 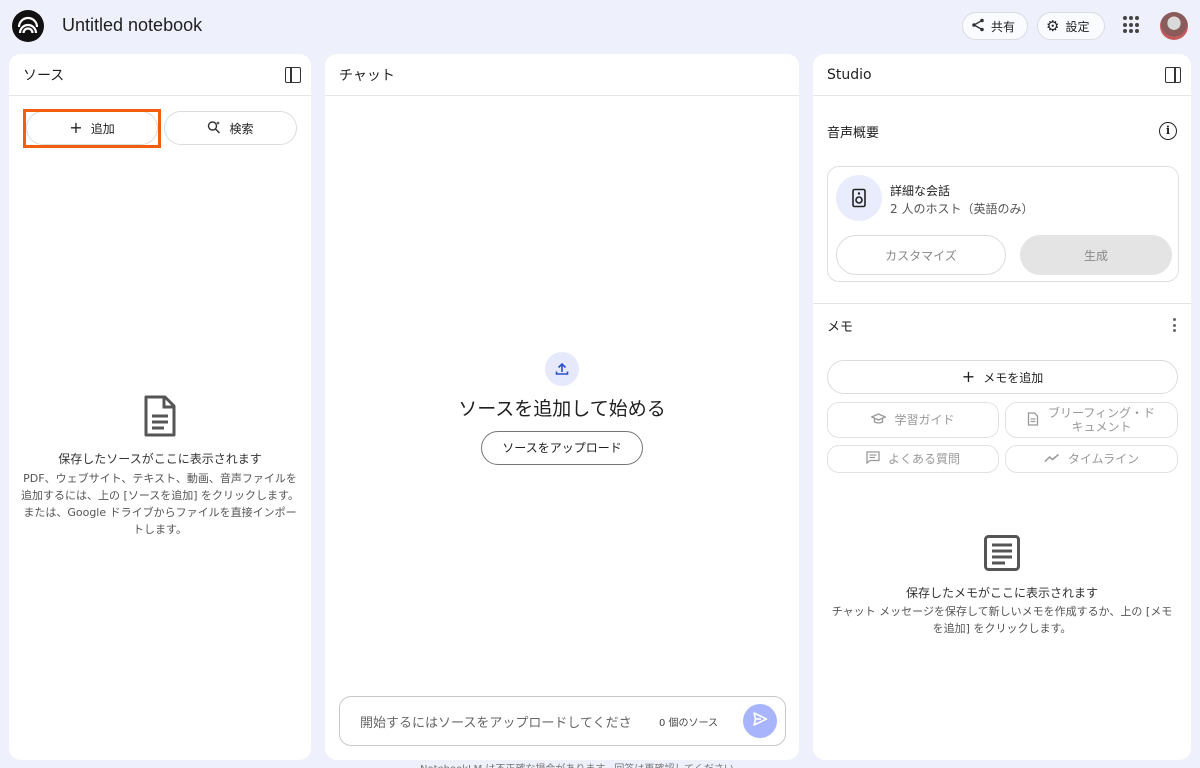 What do you see at coordinates (1002, 555) in the screenshot?
I see `notes-icon` at bounding box center [1002, 555].